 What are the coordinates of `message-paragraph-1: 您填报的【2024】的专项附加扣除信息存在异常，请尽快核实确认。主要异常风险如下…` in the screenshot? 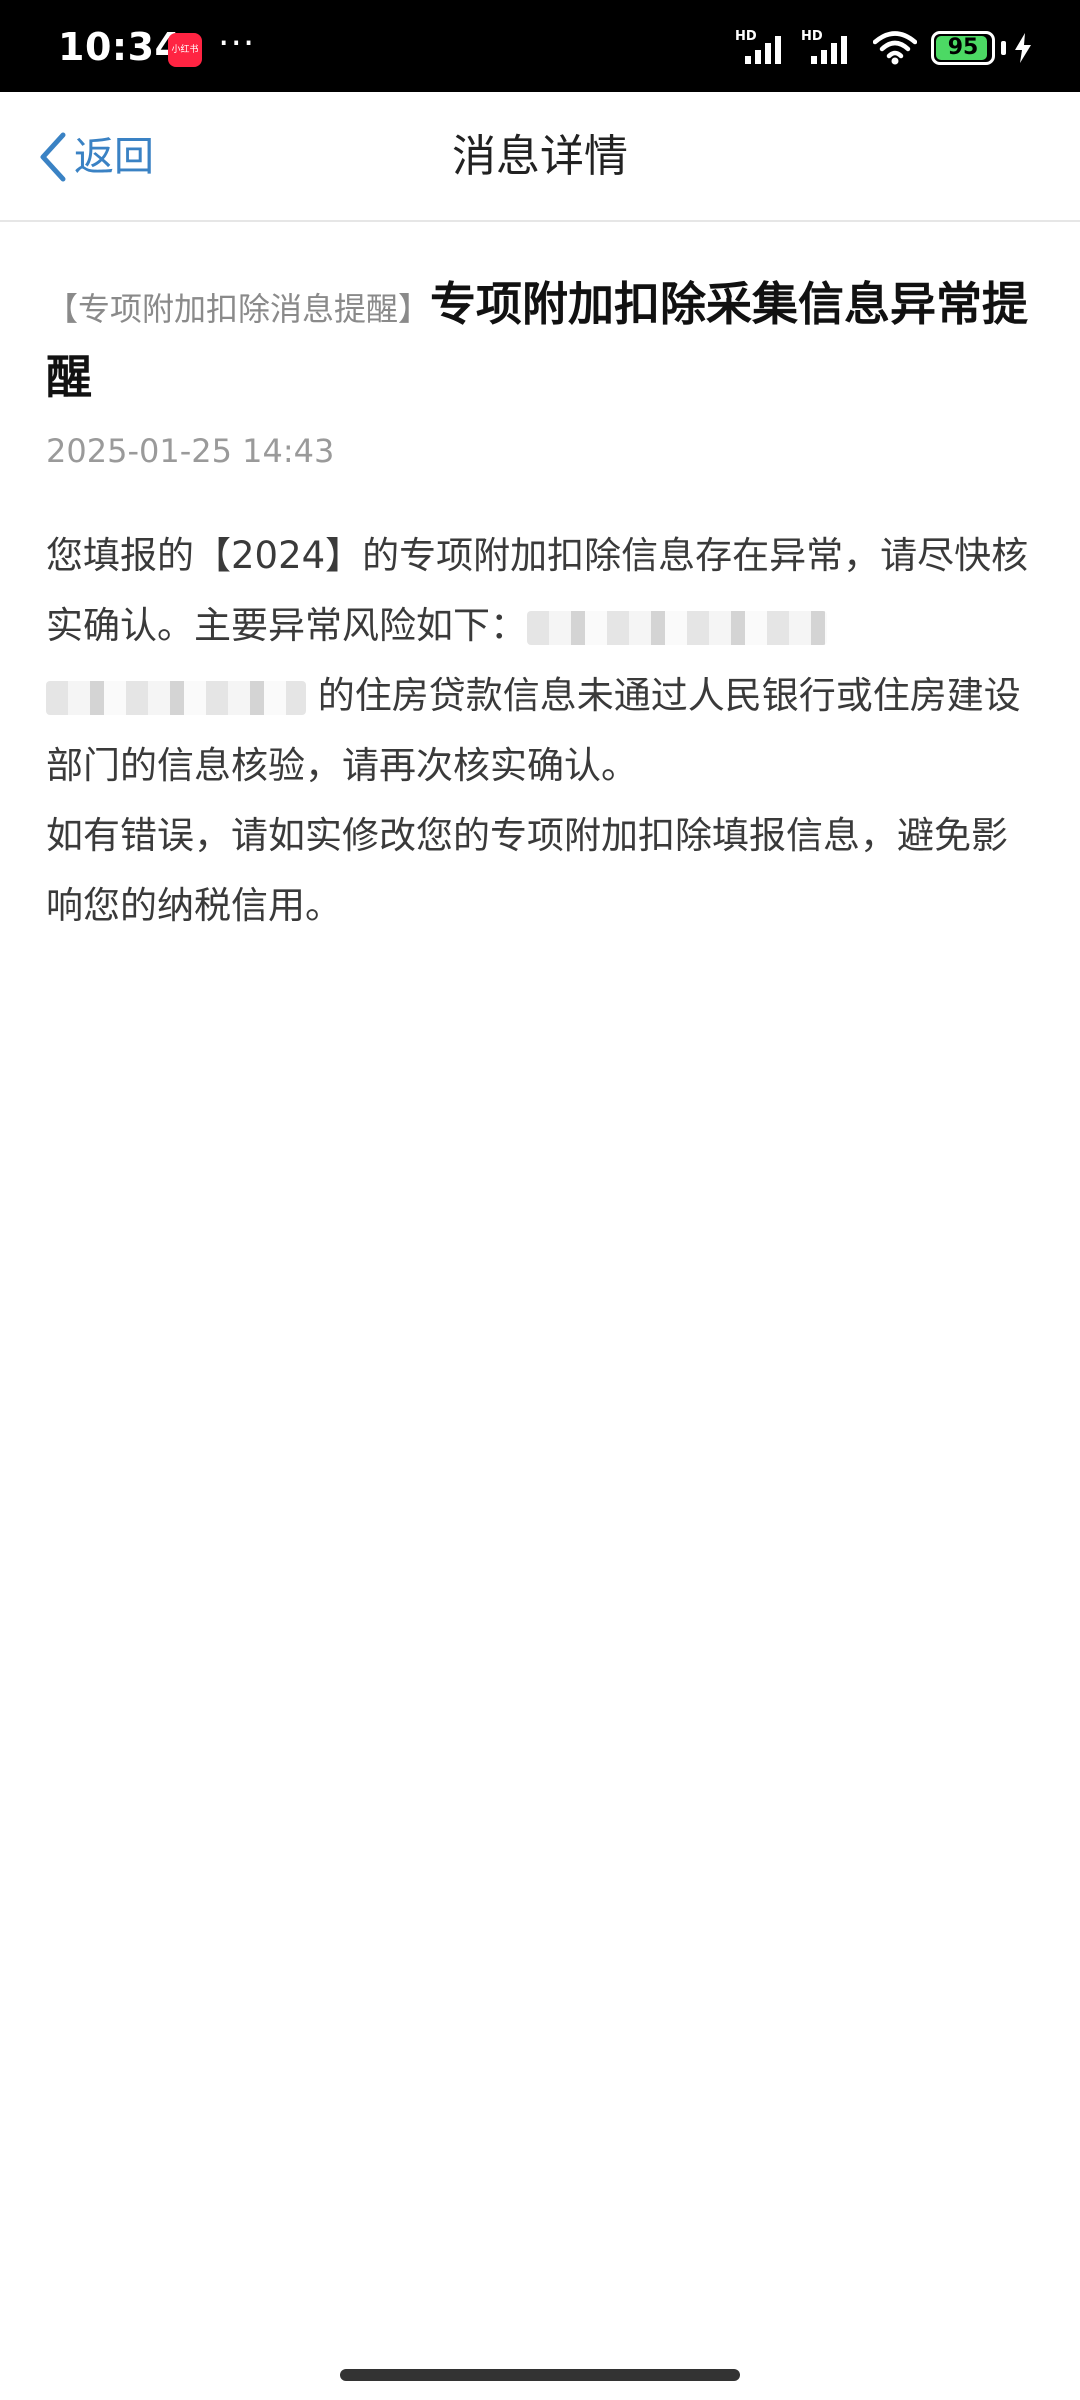 It's located at (541, 661).